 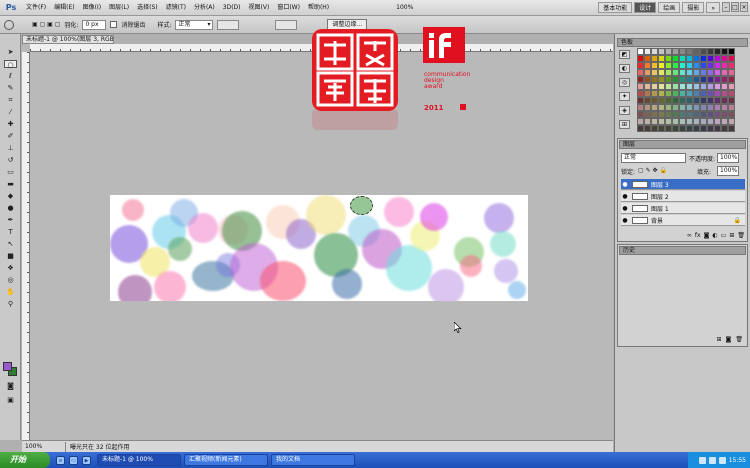 What do you see at coordinates (741, 235) in the screenshot?
I see `delete-layer-icon: 🗑` at bounding box center [741, 235].